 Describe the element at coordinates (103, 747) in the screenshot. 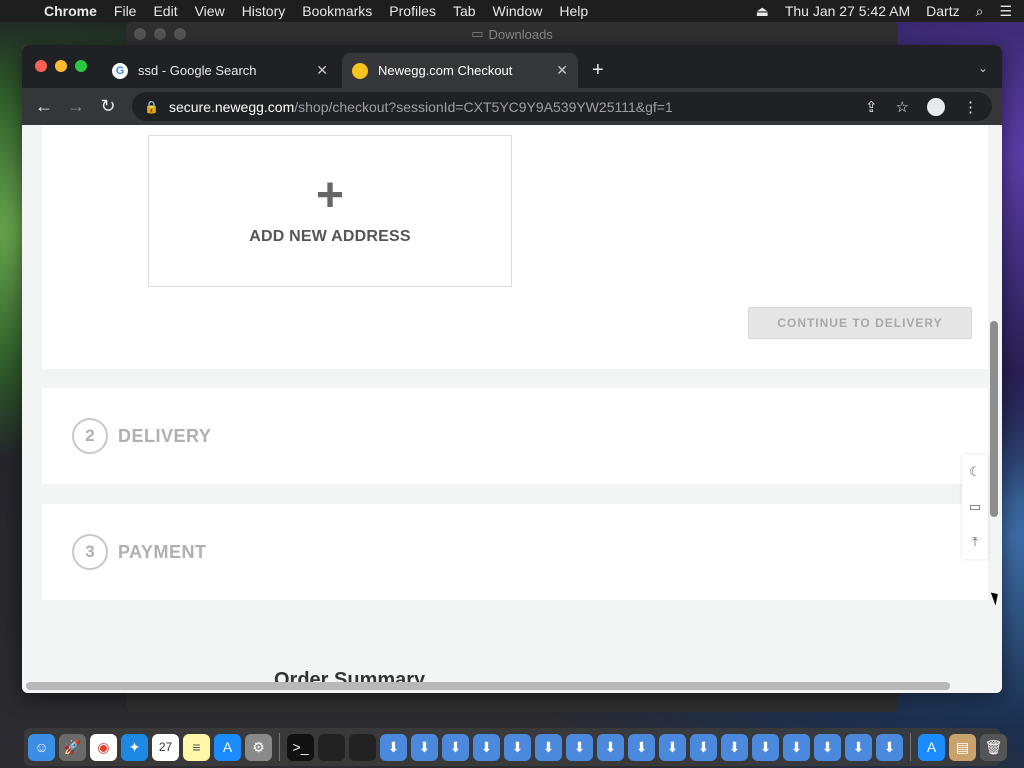

I see `chrome-icon: ◉` at that location.